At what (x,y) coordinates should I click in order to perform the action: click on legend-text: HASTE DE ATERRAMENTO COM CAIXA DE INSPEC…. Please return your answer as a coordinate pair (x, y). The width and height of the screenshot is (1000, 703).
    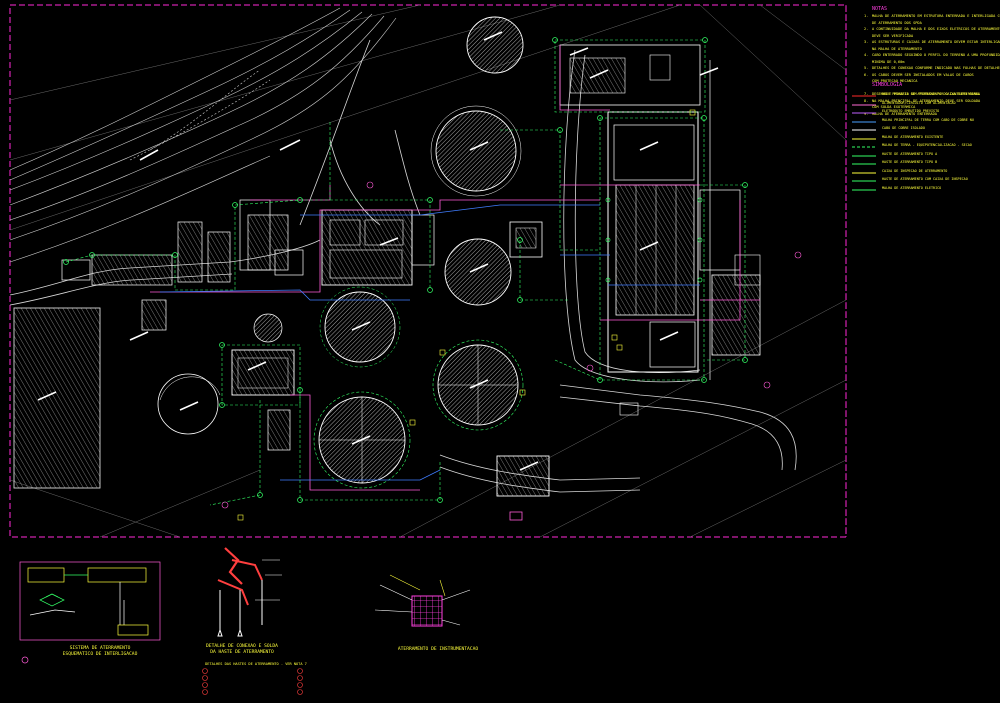
    Looking at the image, I should click on (925, 179).